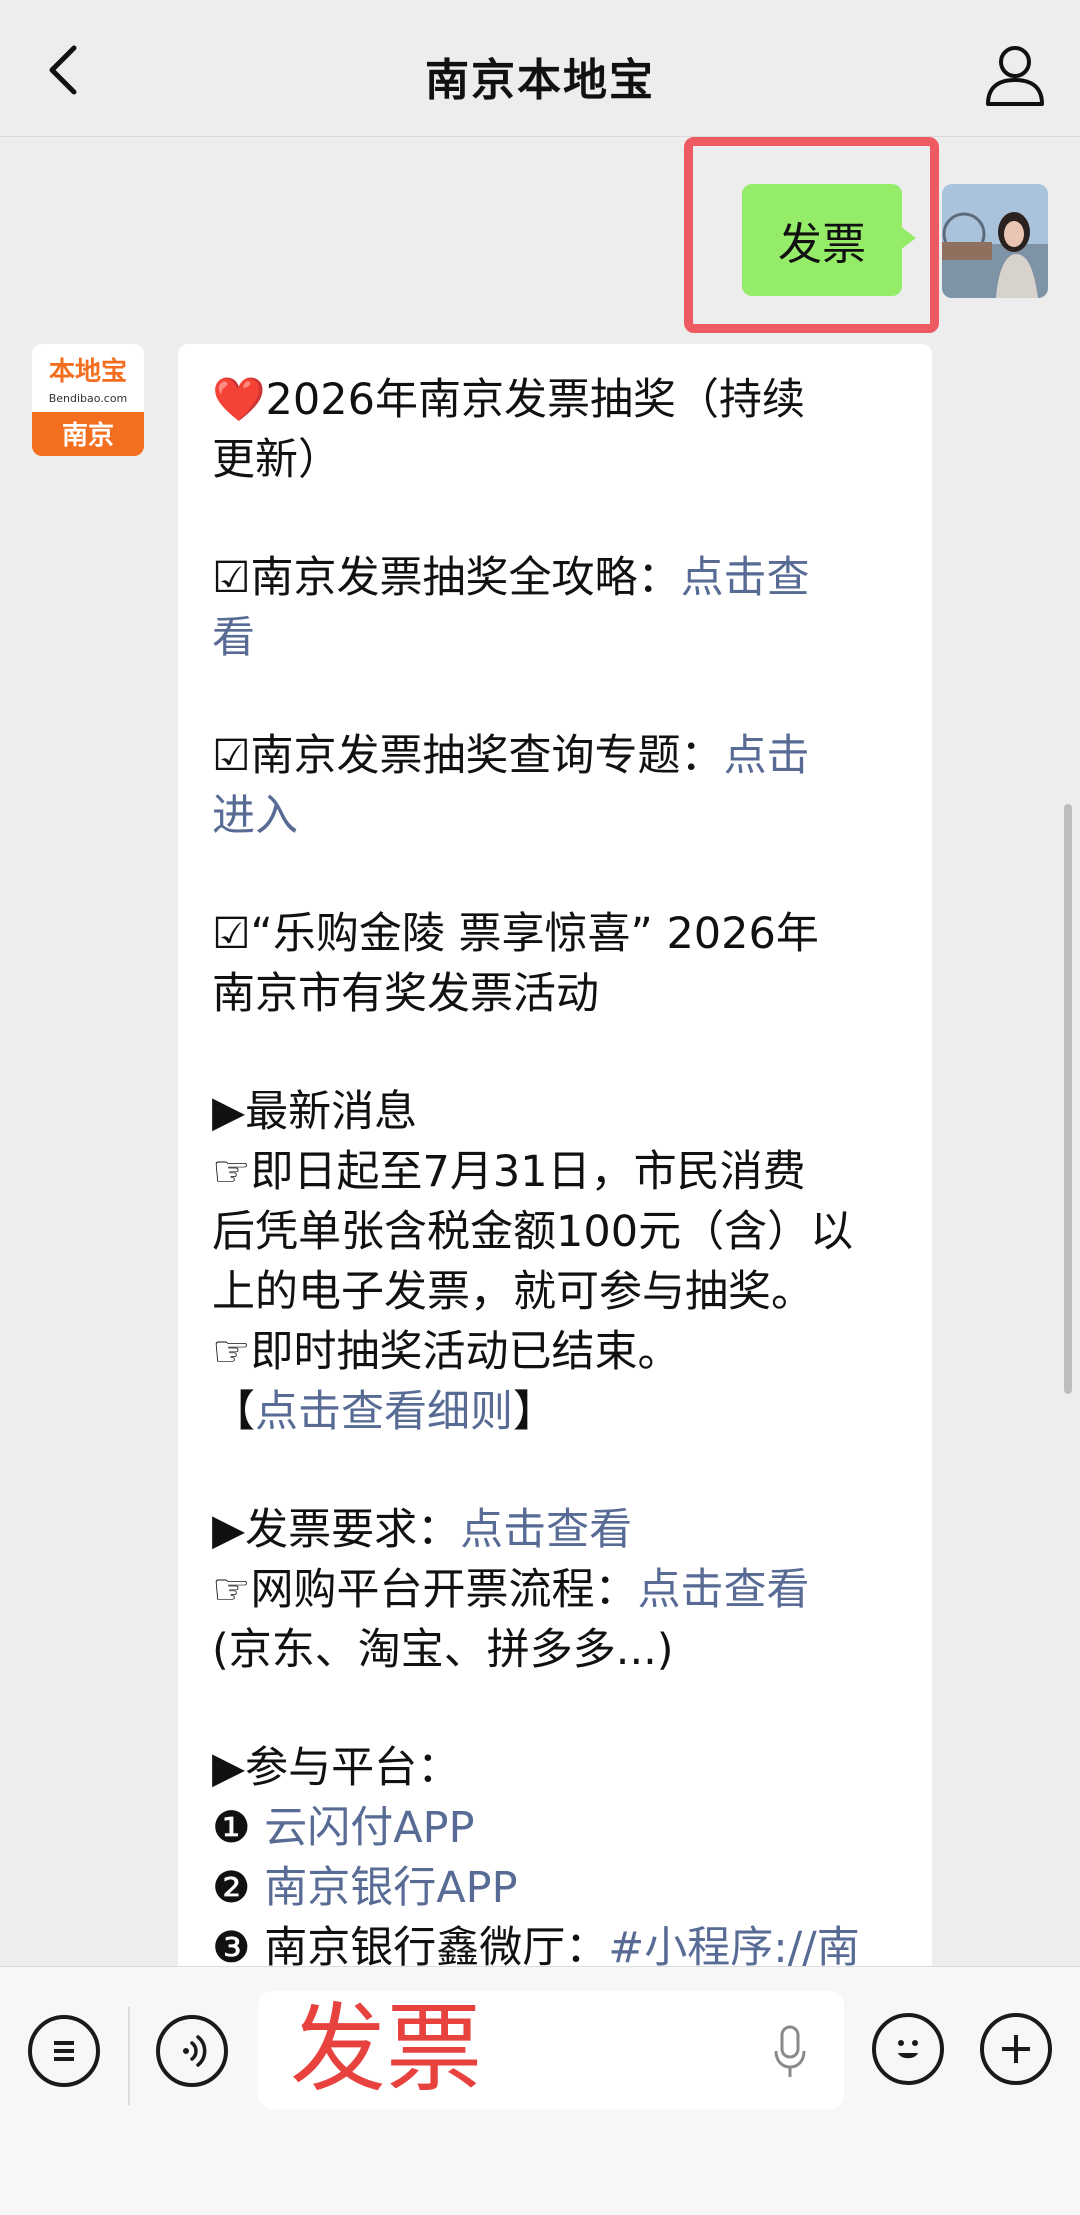 This screenshot has height=2215, width=1080. What do you see at coordinates (509, 1172) in the screenshot?
I see `msg-line: ☞即日起至7月31日，市民消费` at bounding box center [509, 1172].